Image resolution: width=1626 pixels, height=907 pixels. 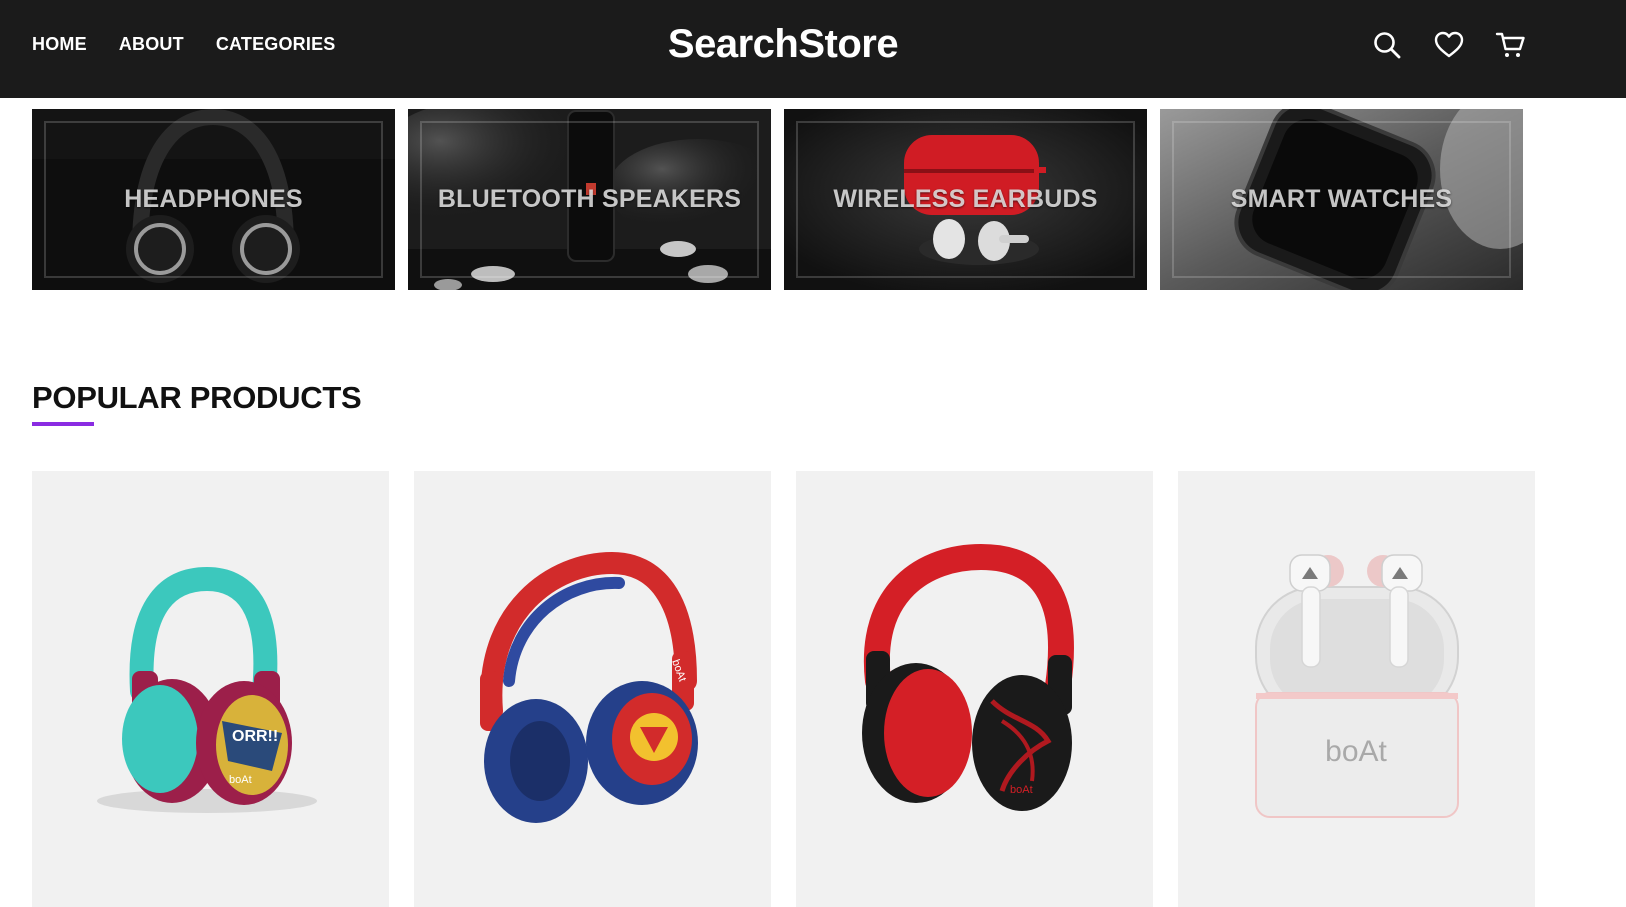 I want to click on product-image-earbuds-case: boAt, so click(x=1357, y=686).